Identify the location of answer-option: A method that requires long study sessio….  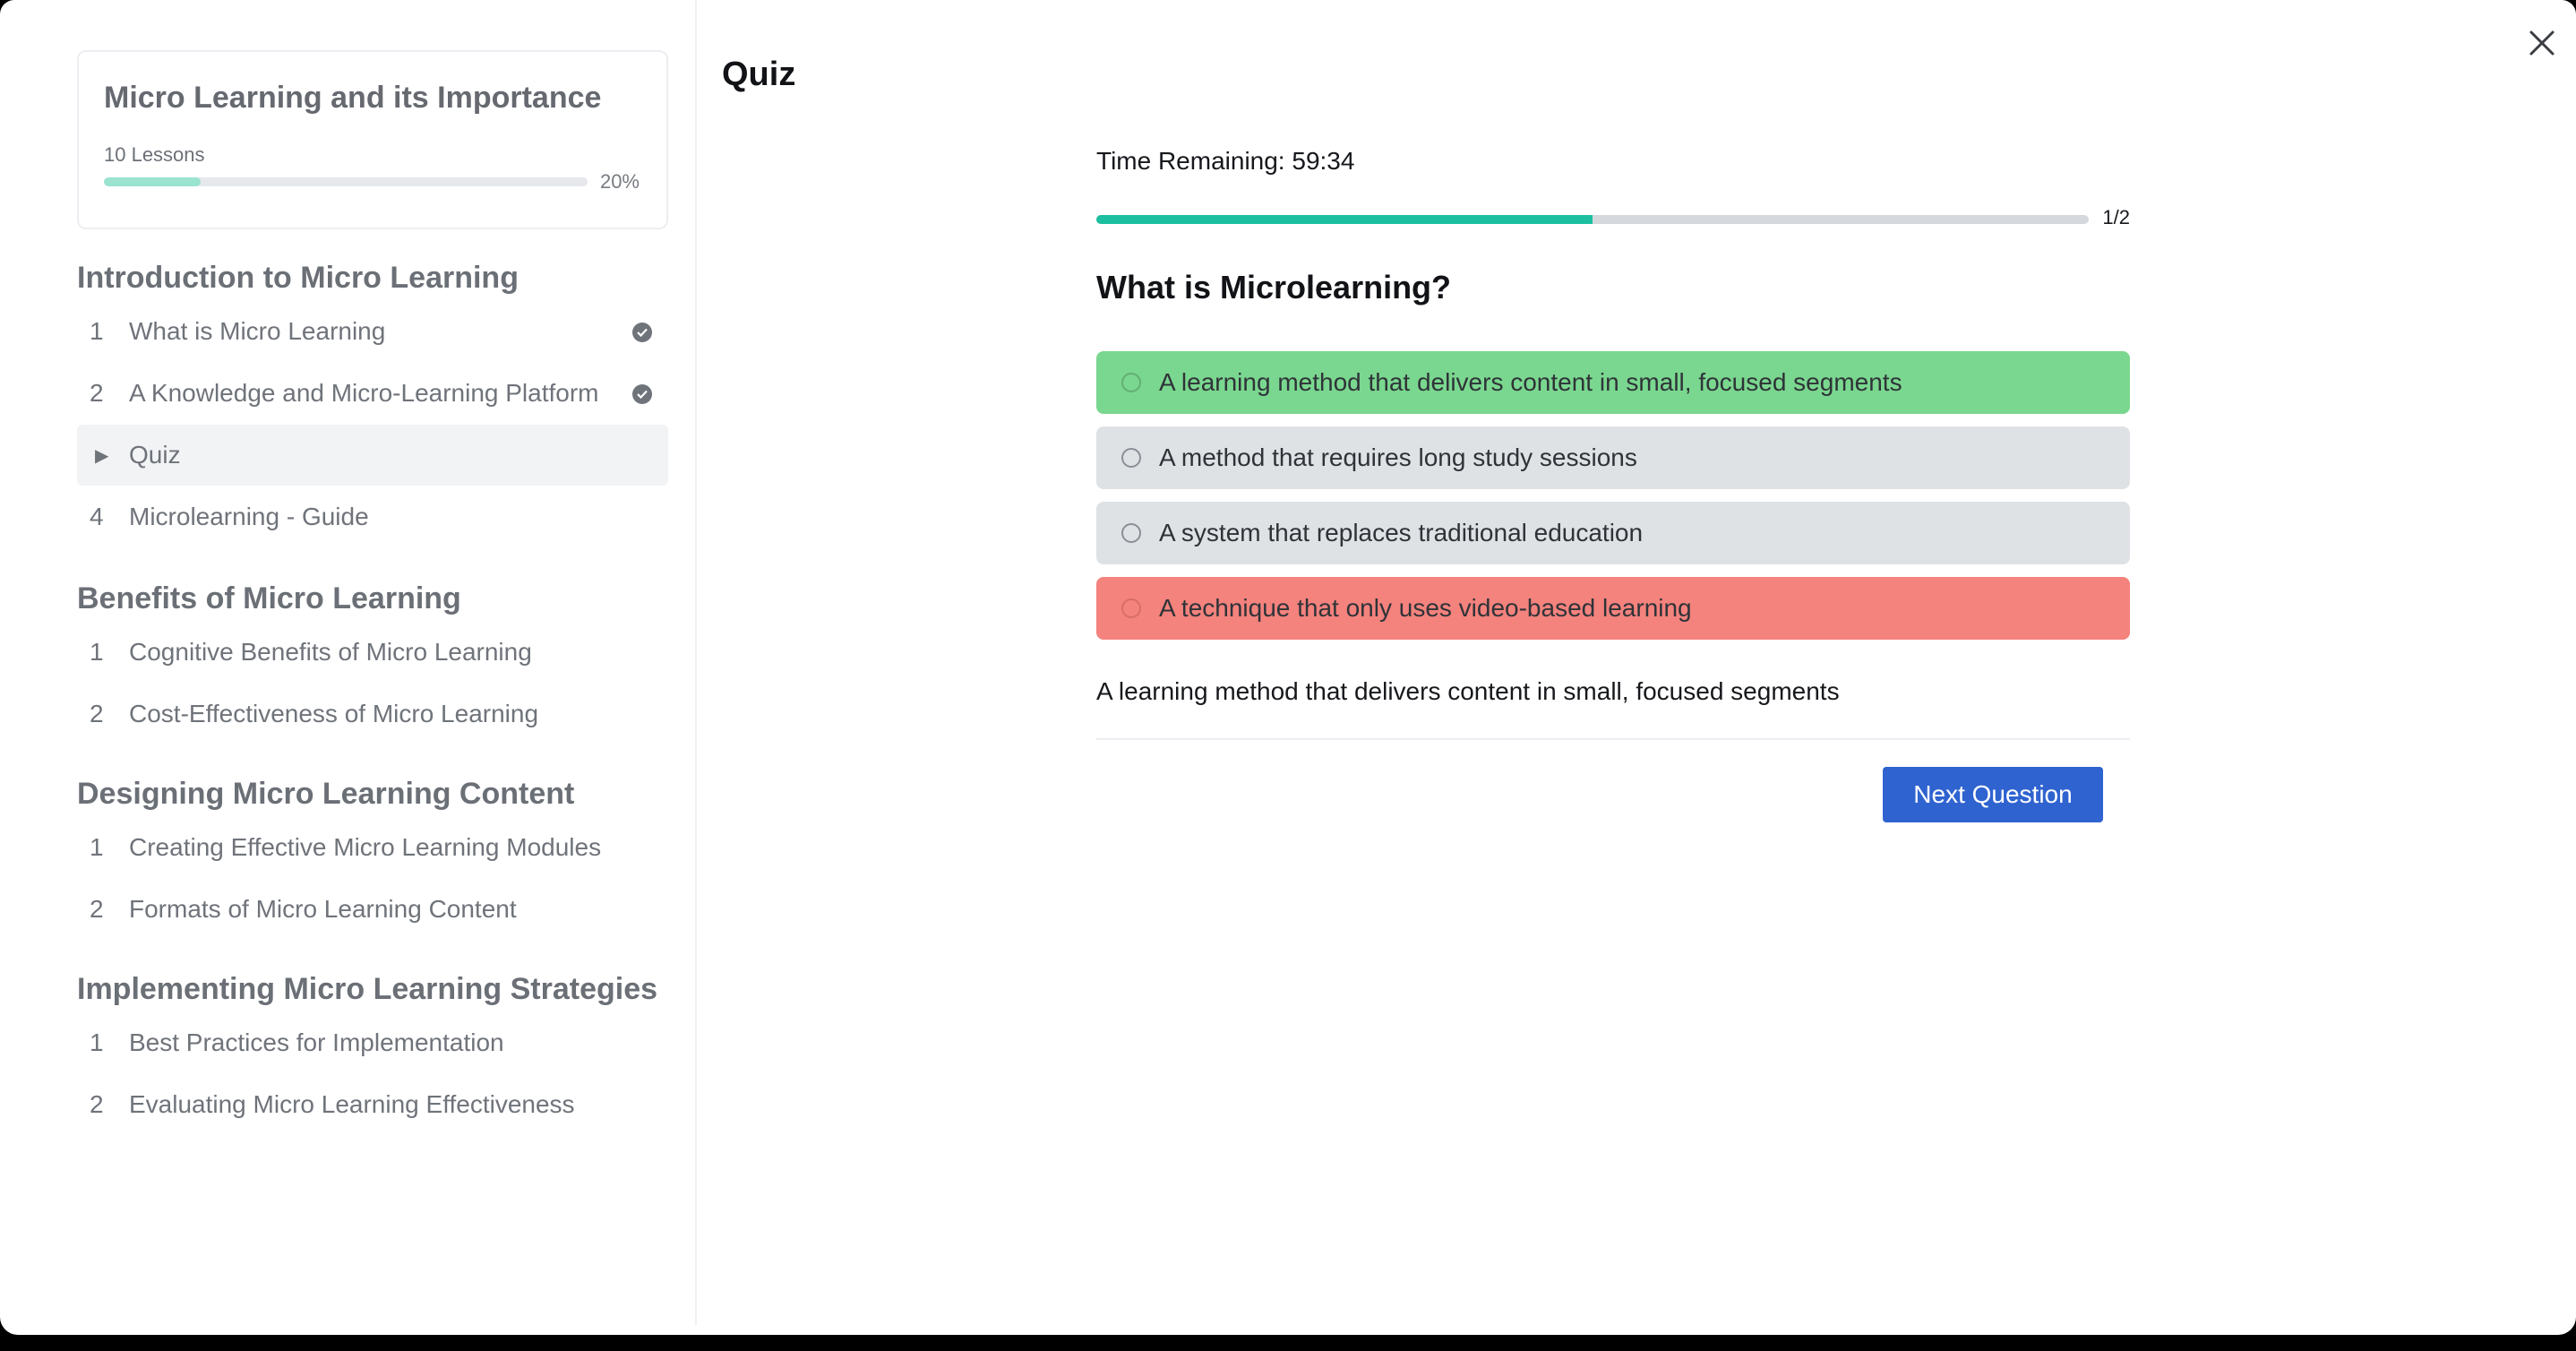
(1613, 458).